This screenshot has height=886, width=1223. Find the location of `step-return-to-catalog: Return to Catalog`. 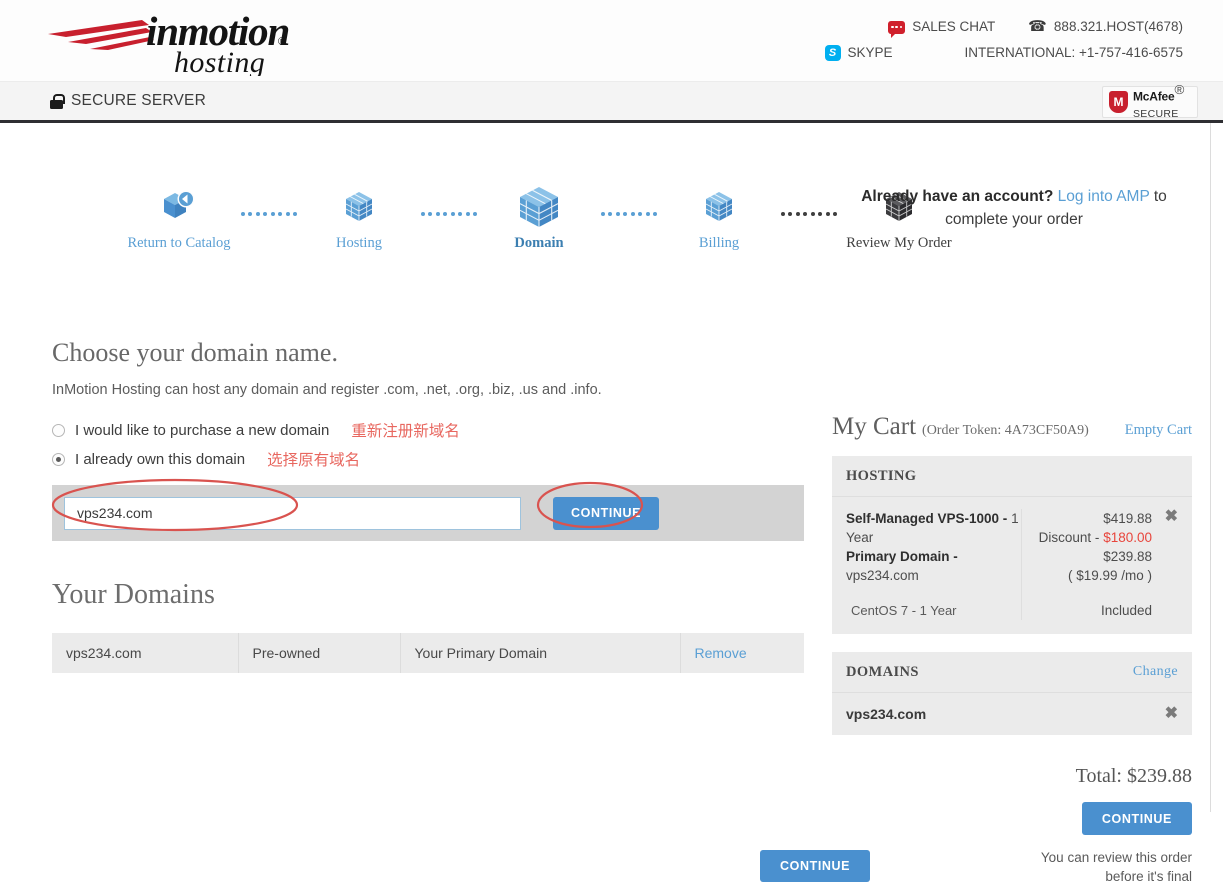

step-return-to-catalog: Return to Catalog is located at coordinates (179, 218).